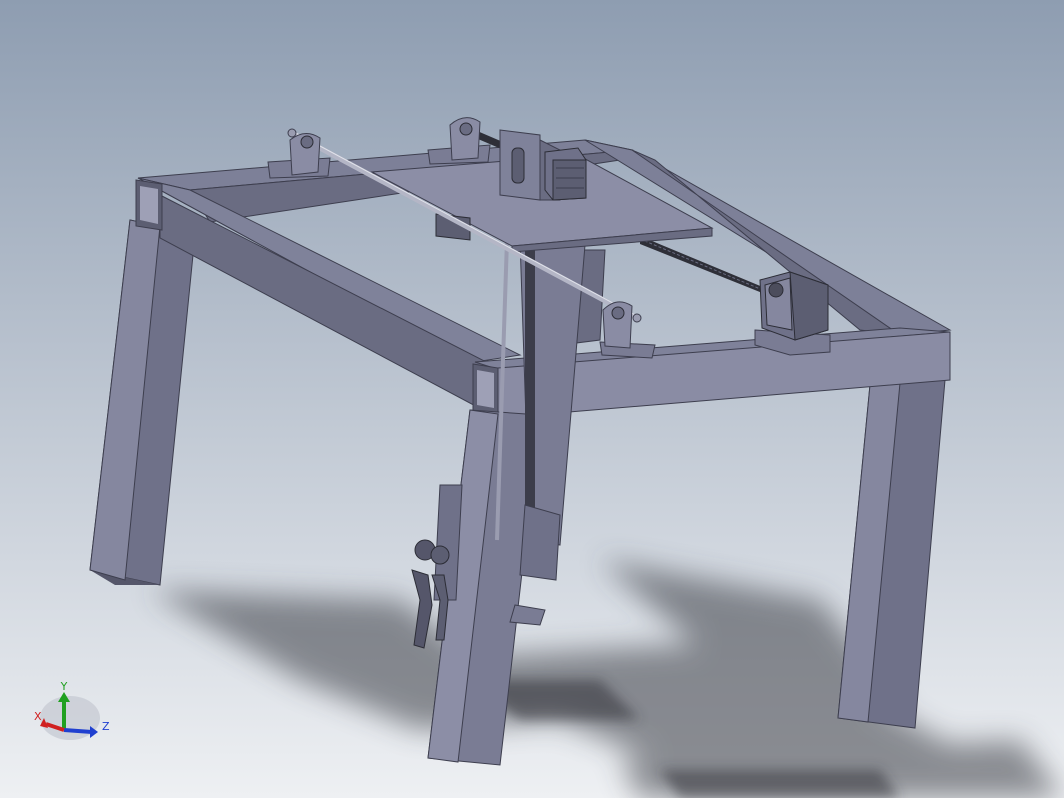 The width and height of the screenshot is (1064, 798). What do you see at coordinates (78, 731) in the screenshot?
I see `z-axis-arrow` at bounding box center [78, 731].